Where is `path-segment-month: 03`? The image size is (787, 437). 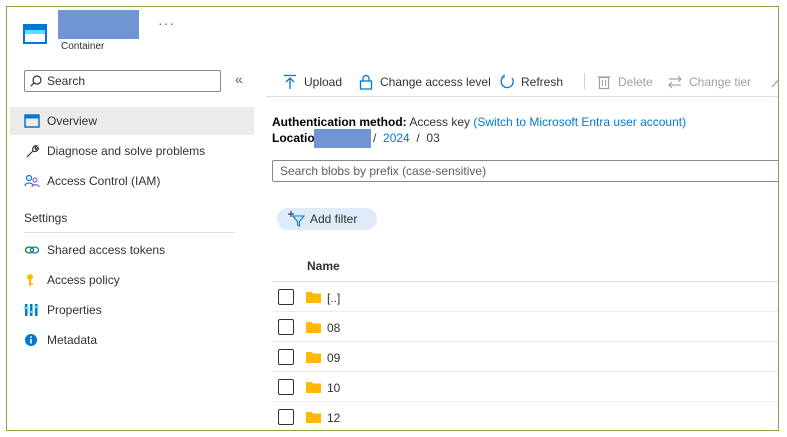
path-segment-month: 03 is located at coordinates (433, 138).